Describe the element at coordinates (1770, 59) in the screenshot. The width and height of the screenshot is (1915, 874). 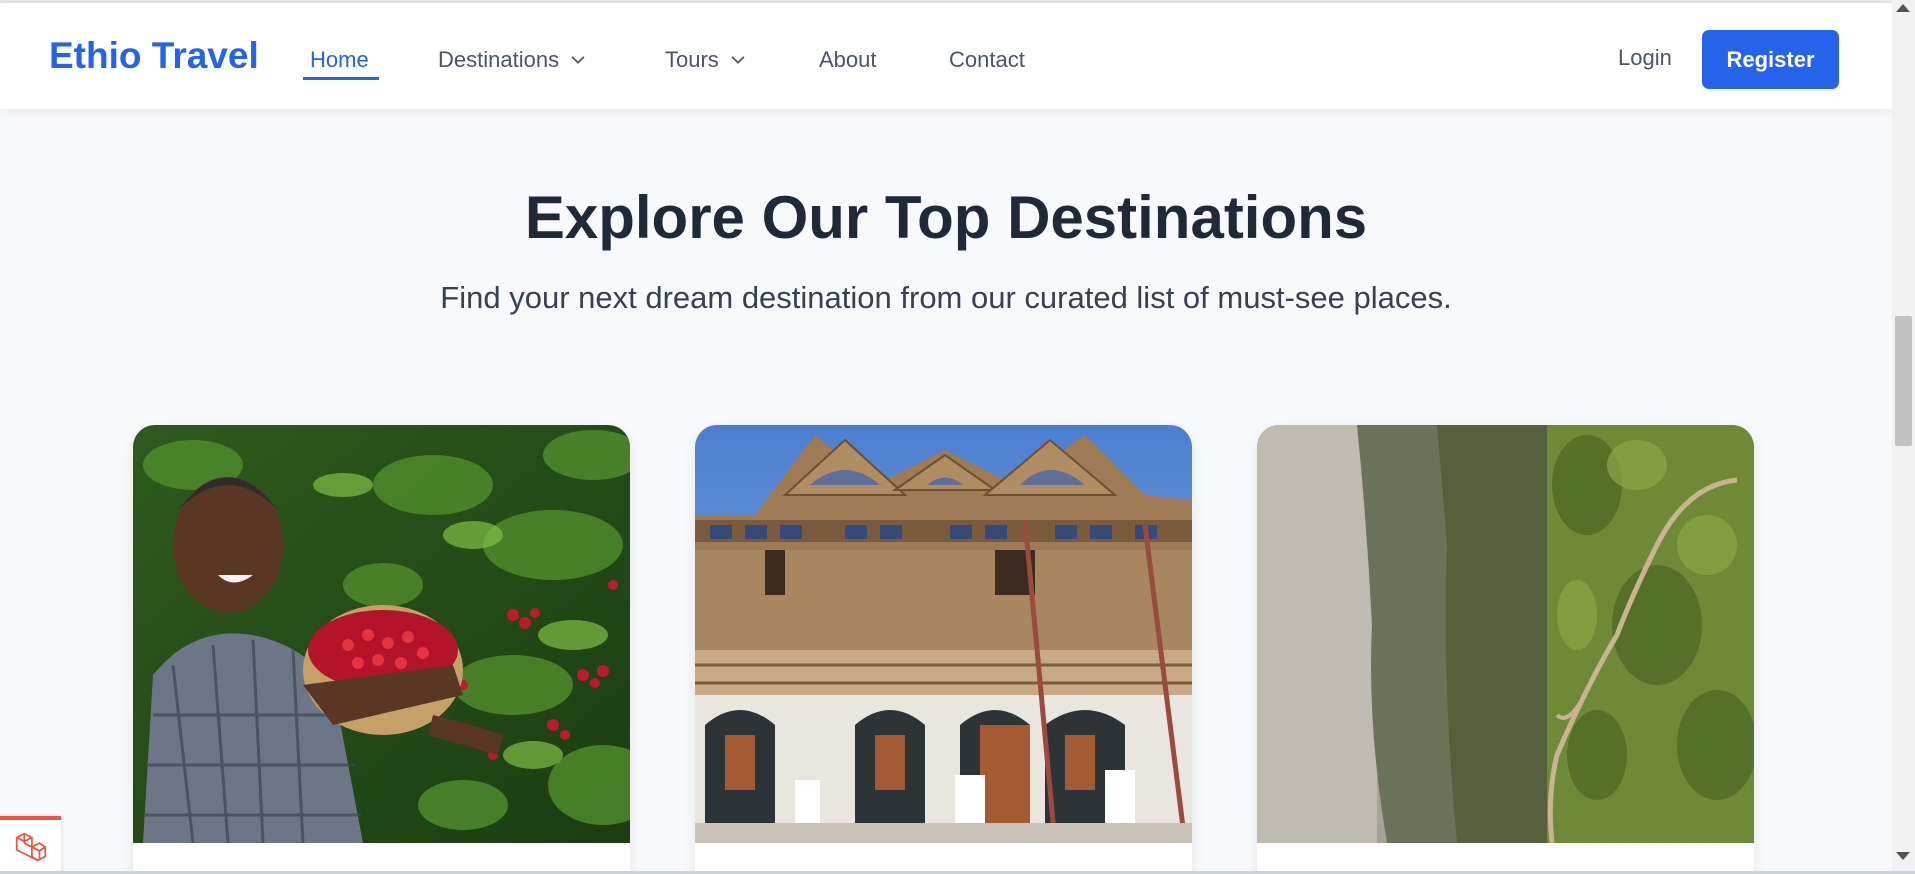
I see `register-button: Register` at that location.